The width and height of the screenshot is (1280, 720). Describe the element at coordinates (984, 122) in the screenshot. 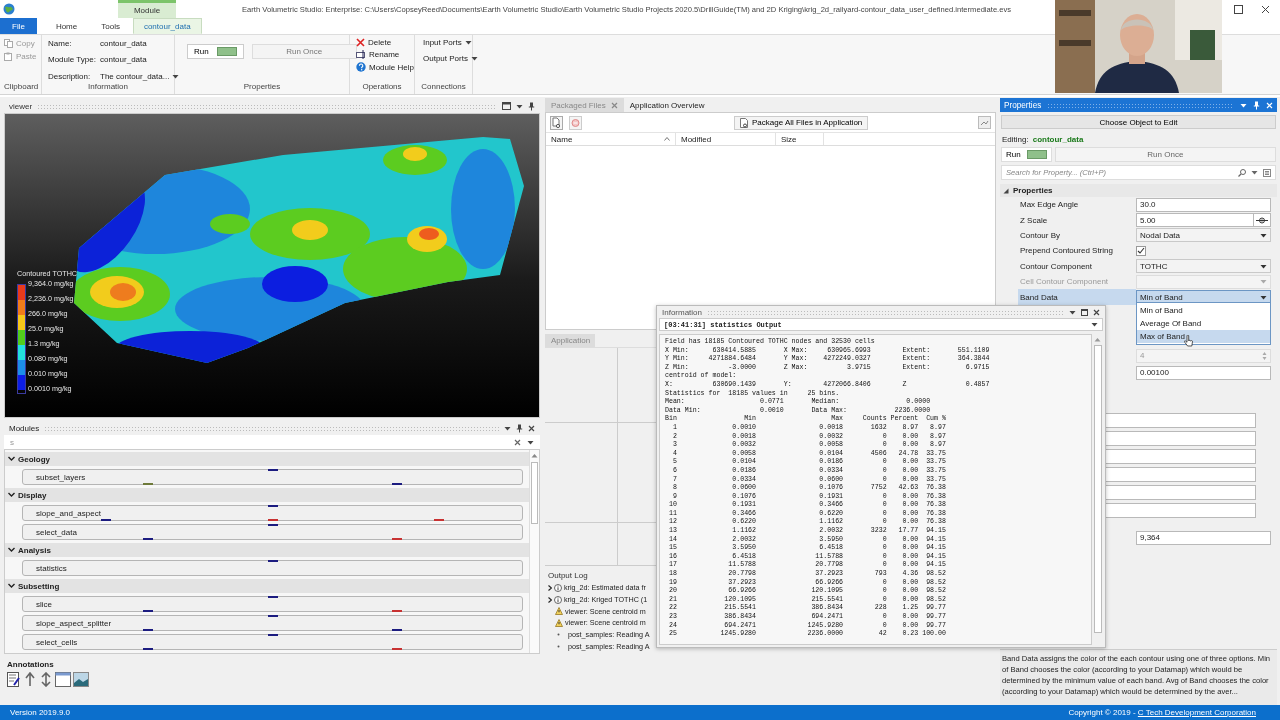

I see `image-settings-icon` at that location.